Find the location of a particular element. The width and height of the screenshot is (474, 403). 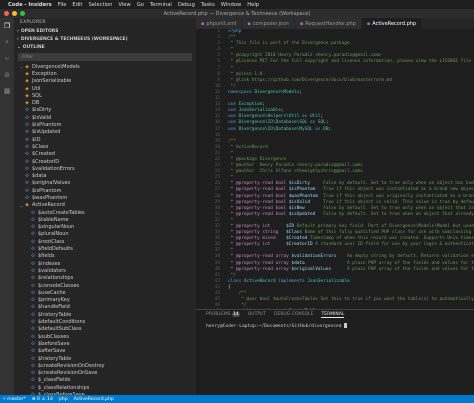

outline-item: ⟐ $relationships is located at coordinates (105, 278).